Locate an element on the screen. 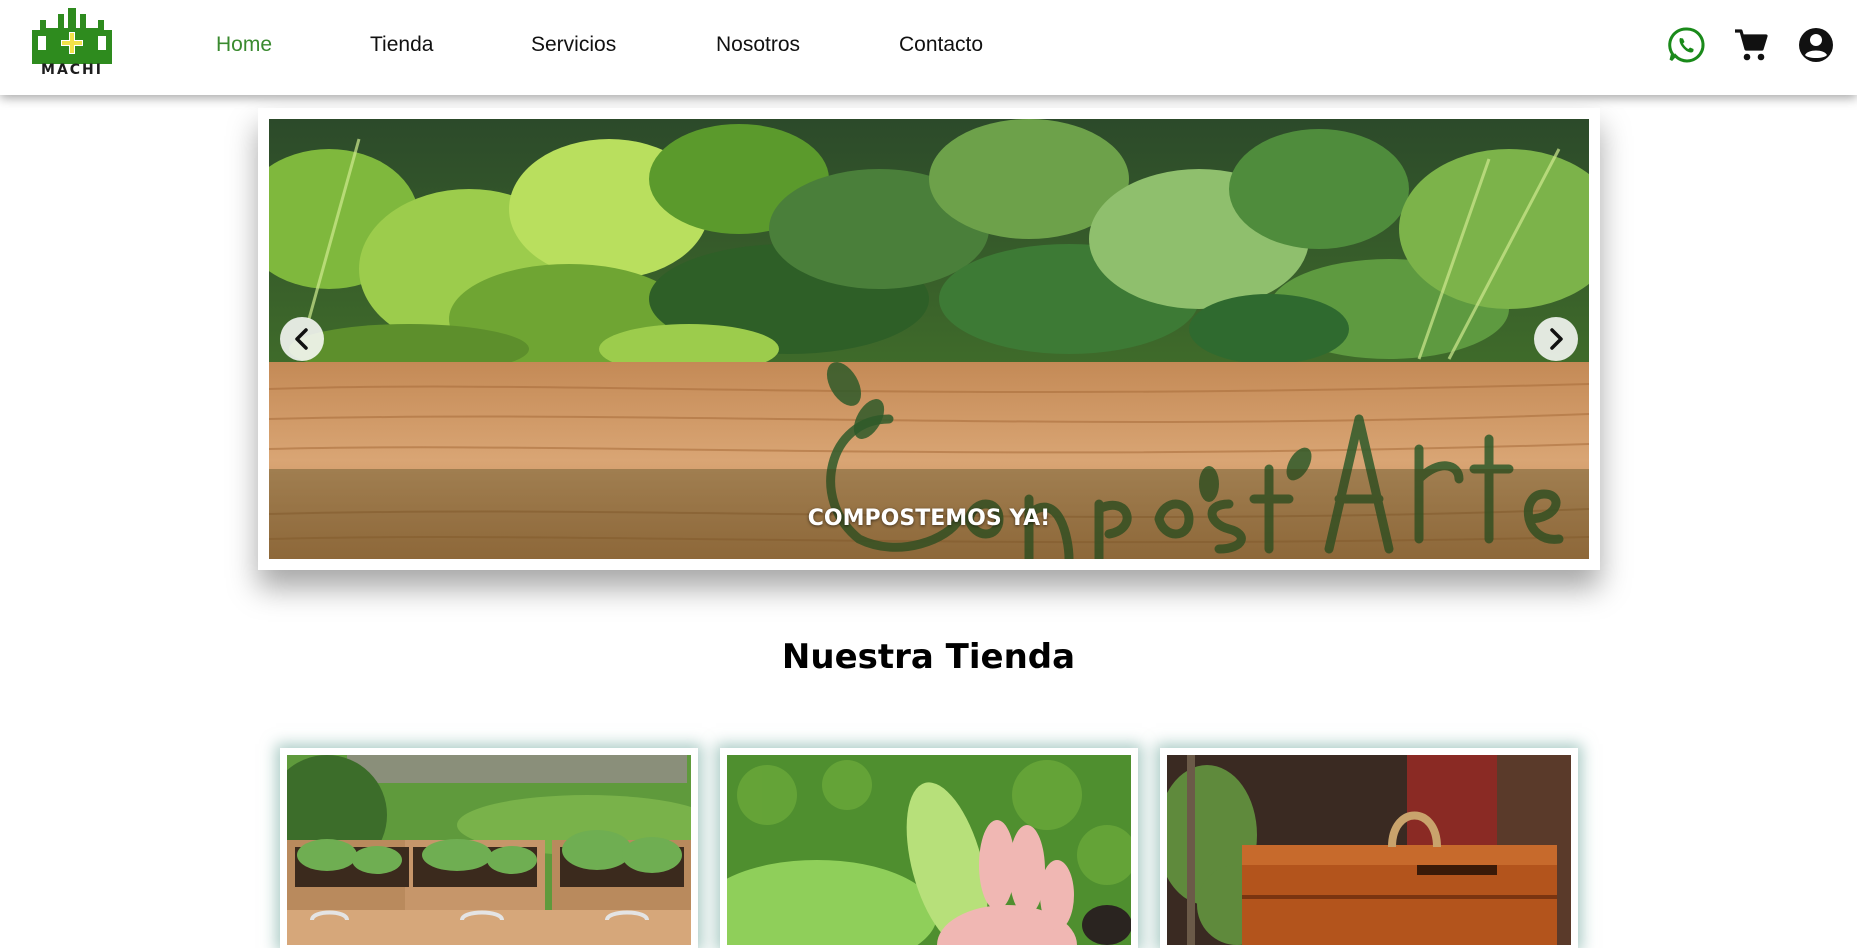  product-card-compost-bin is located at coordinates (1369, 848).